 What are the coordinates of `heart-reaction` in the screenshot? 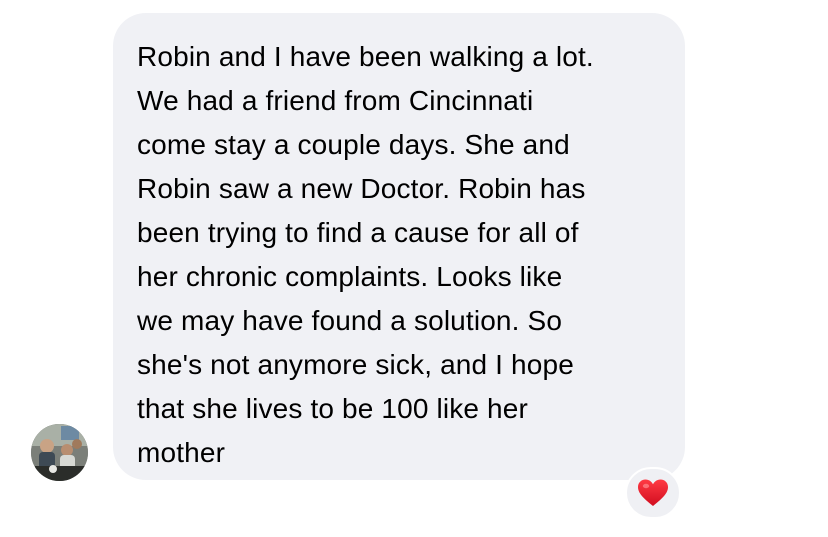 It's located at (653, 493).